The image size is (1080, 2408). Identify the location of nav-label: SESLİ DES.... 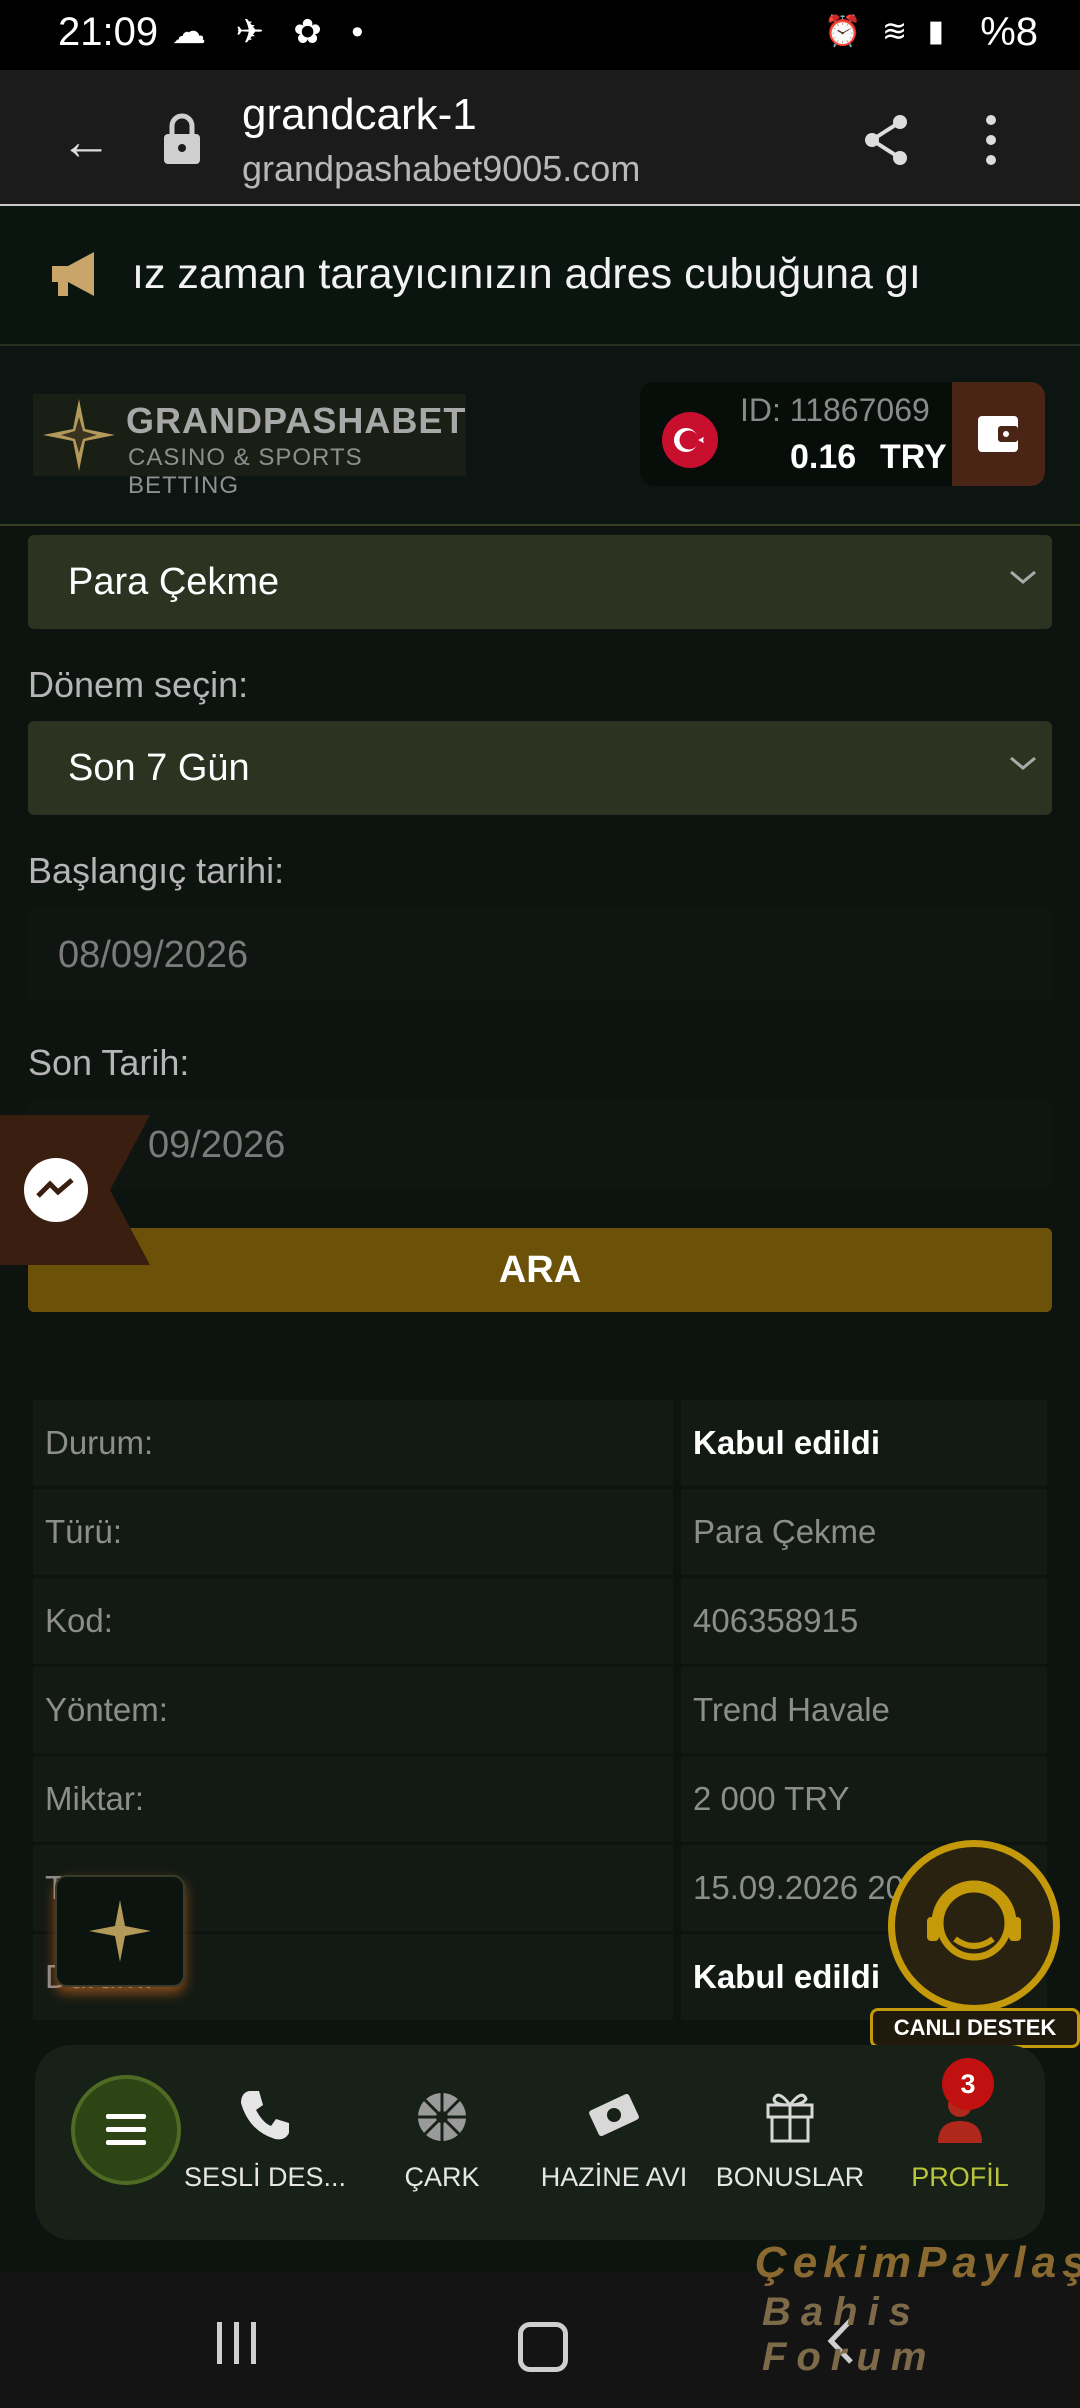
(265, 2177).